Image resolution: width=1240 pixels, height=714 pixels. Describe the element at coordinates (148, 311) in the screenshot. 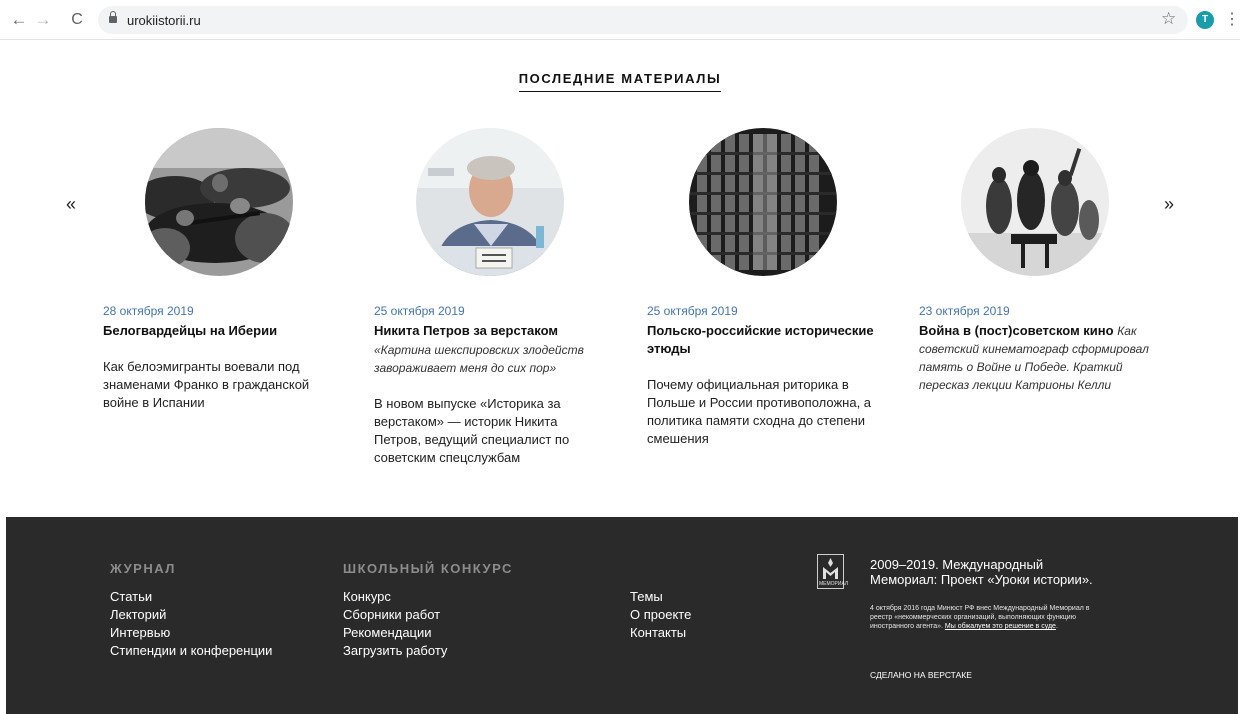

I see `article-date: 28 октября 2019` at that location.